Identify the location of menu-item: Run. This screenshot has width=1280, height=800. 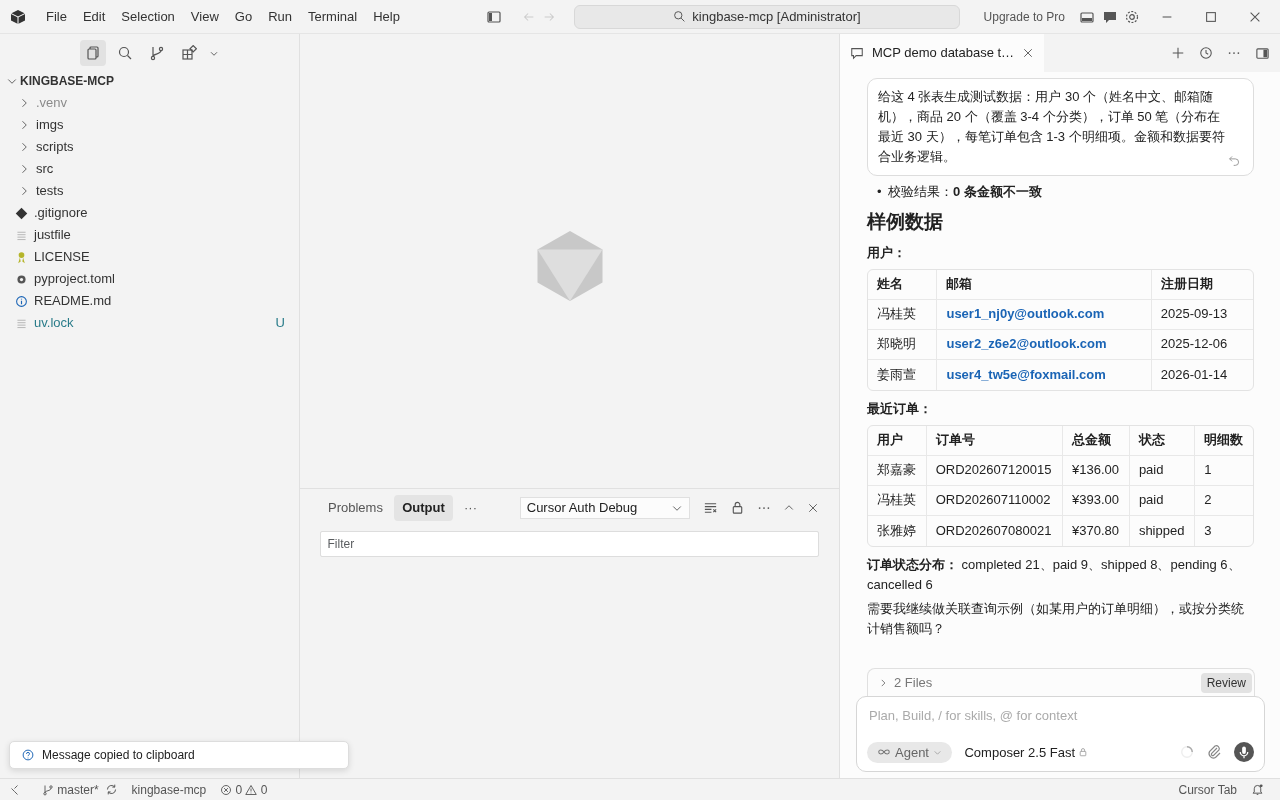
(280, 16).